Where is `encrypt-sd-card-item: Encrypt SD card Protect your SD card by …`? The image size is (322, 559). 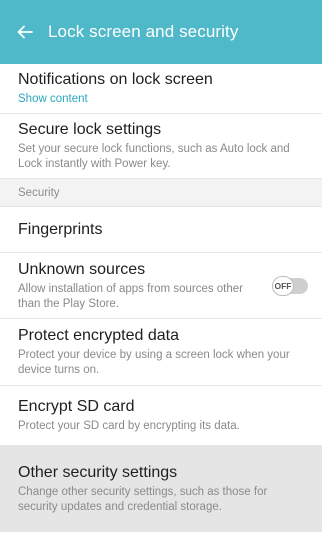 encrypt-sd-card-item: Encrypt SD card Protect your SD card by … is located at coordinates (161, 416).